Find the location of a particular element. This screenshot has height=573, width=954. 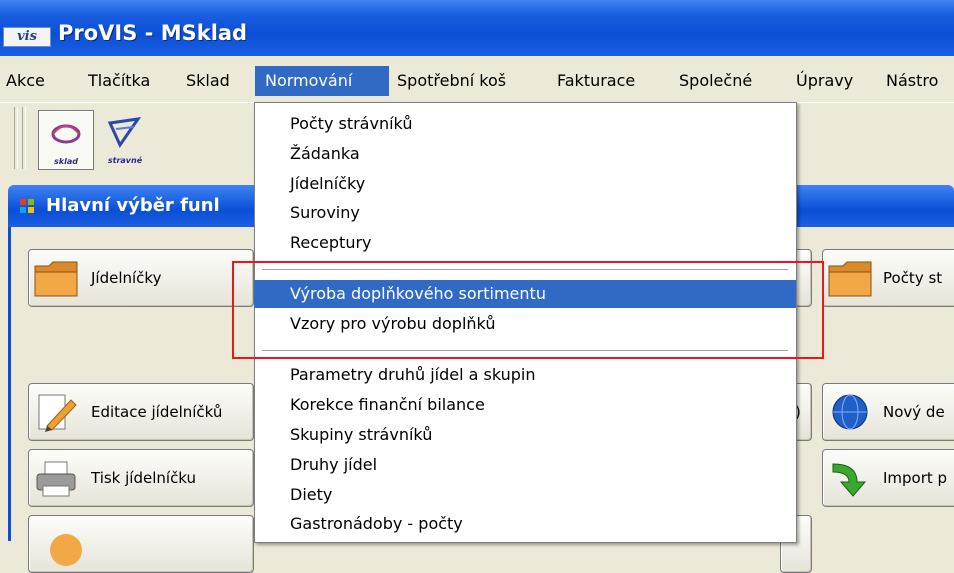

menu-item-label: Korekce finanční bilance is located at coordinates (387, 404).